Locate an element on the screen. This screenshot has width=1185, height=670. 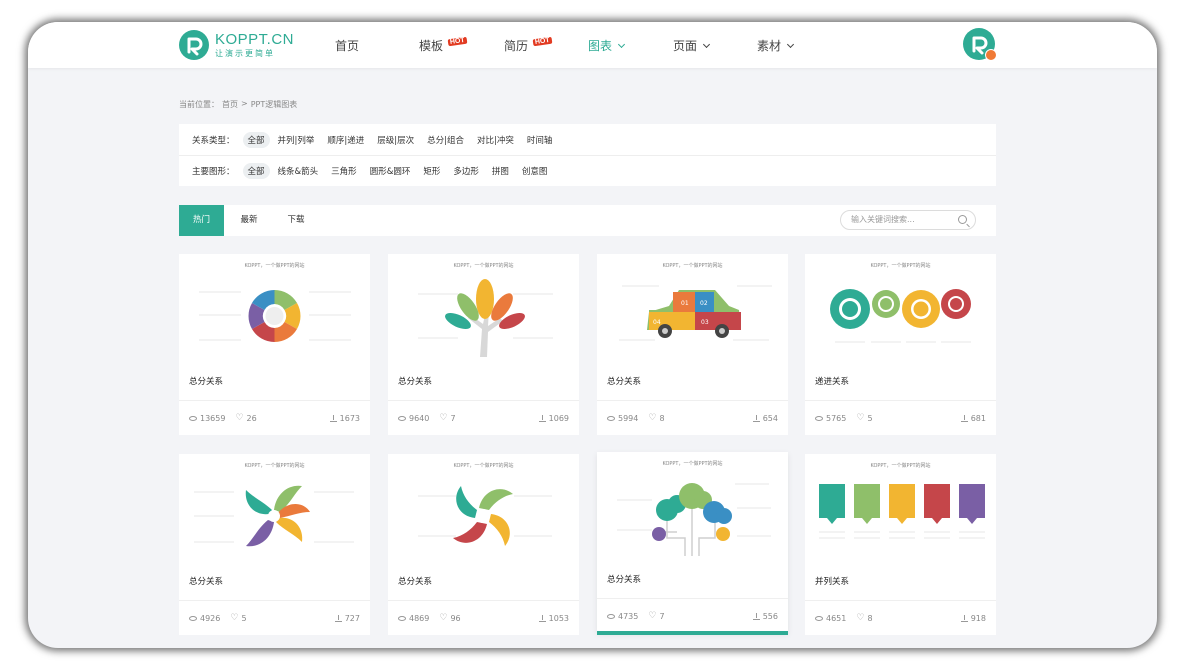
nav-label: 图表 is located at coordinates (600, 46).